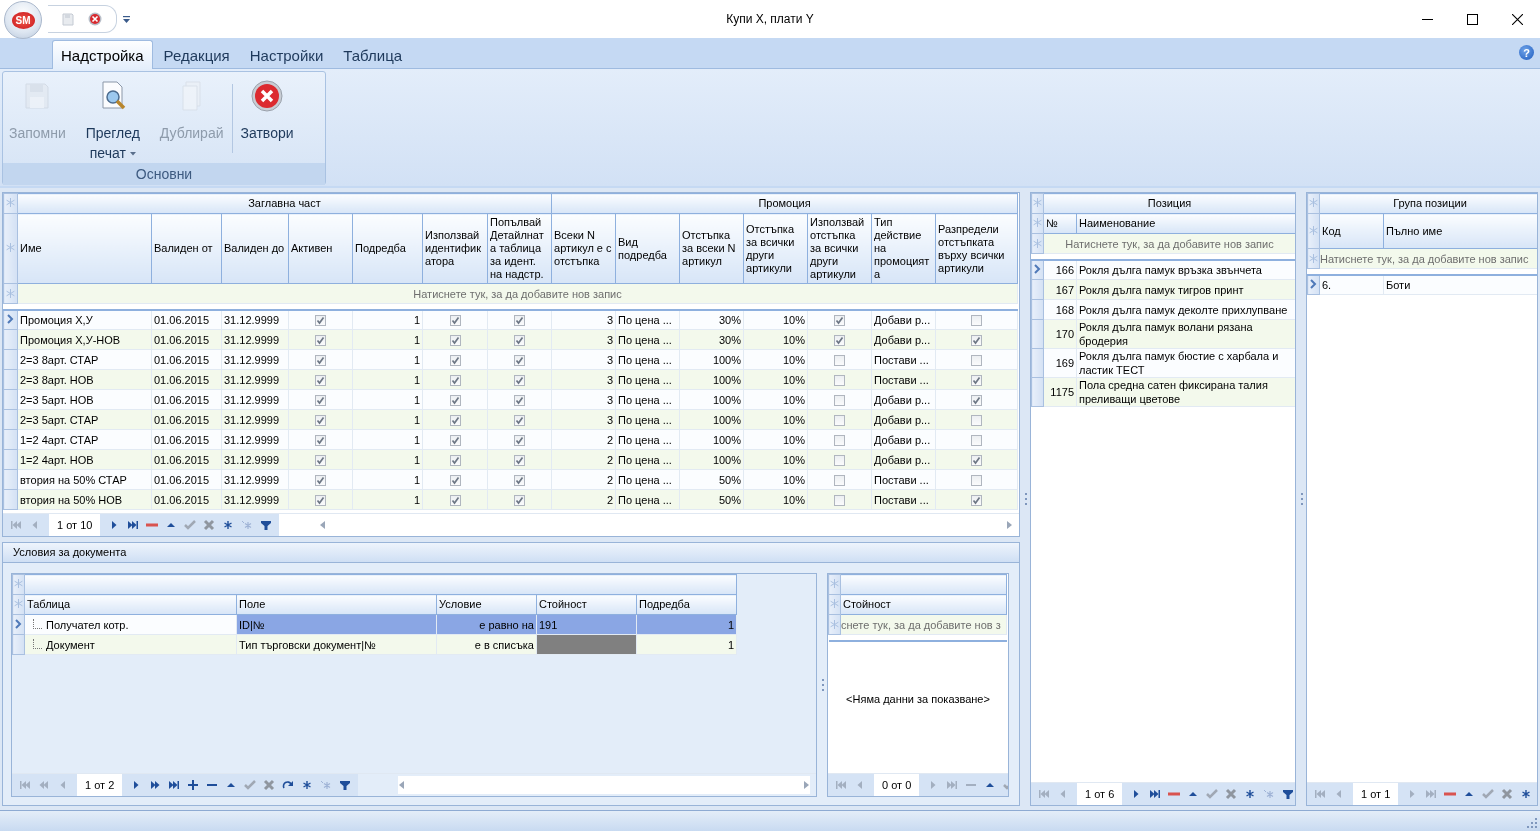  Describe the element at coordinates (455, 248) in the screenshot. I see `column-header: Използвай идентификатора` at that location.